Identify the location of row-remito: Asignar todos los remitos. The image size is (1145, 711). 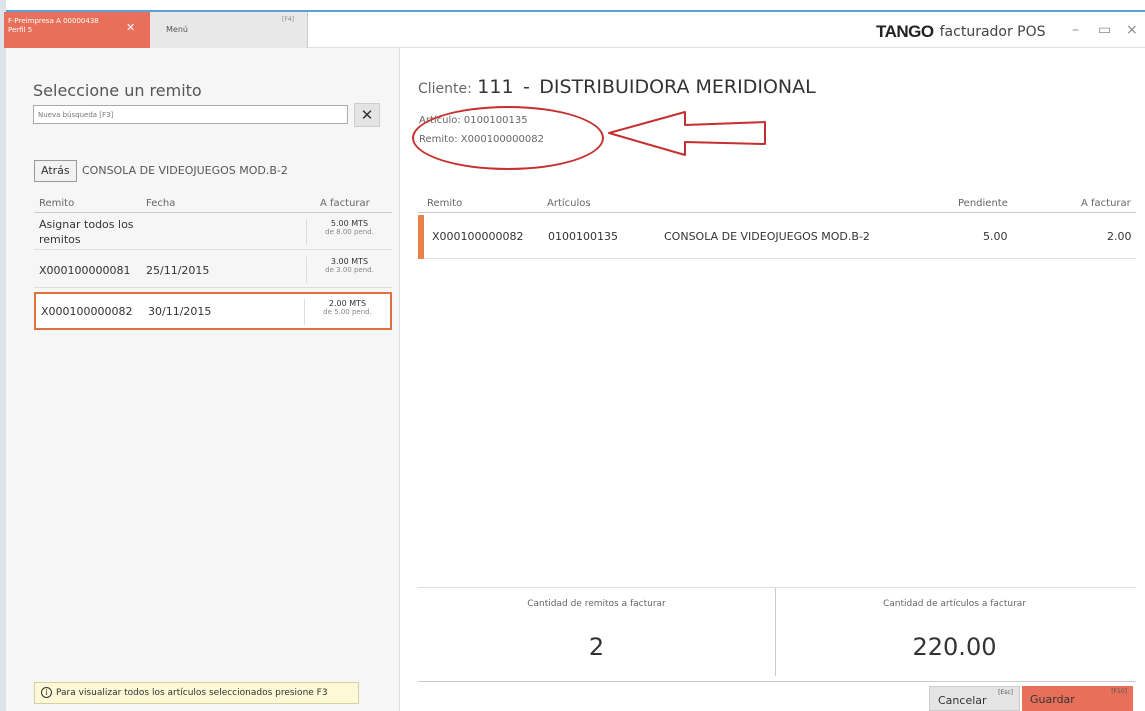
(86, 232).